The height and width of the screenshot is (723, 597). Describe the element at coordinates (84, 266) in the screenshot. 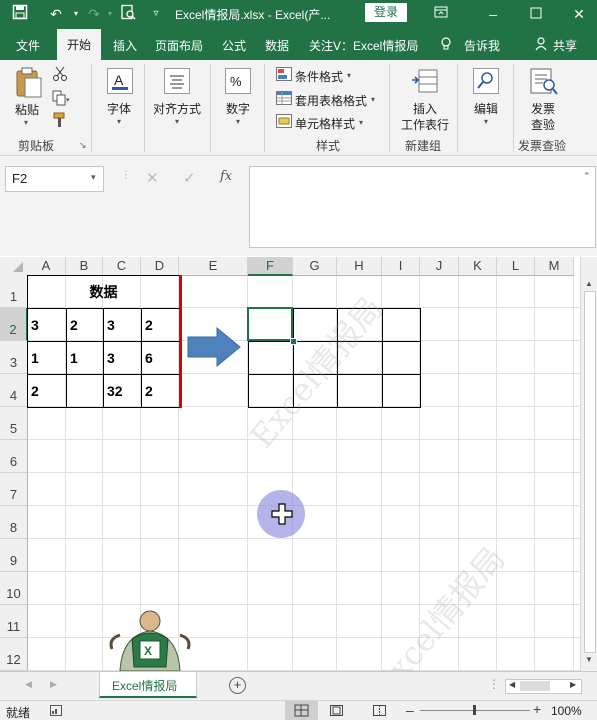

I see `column-header: B` at that location.